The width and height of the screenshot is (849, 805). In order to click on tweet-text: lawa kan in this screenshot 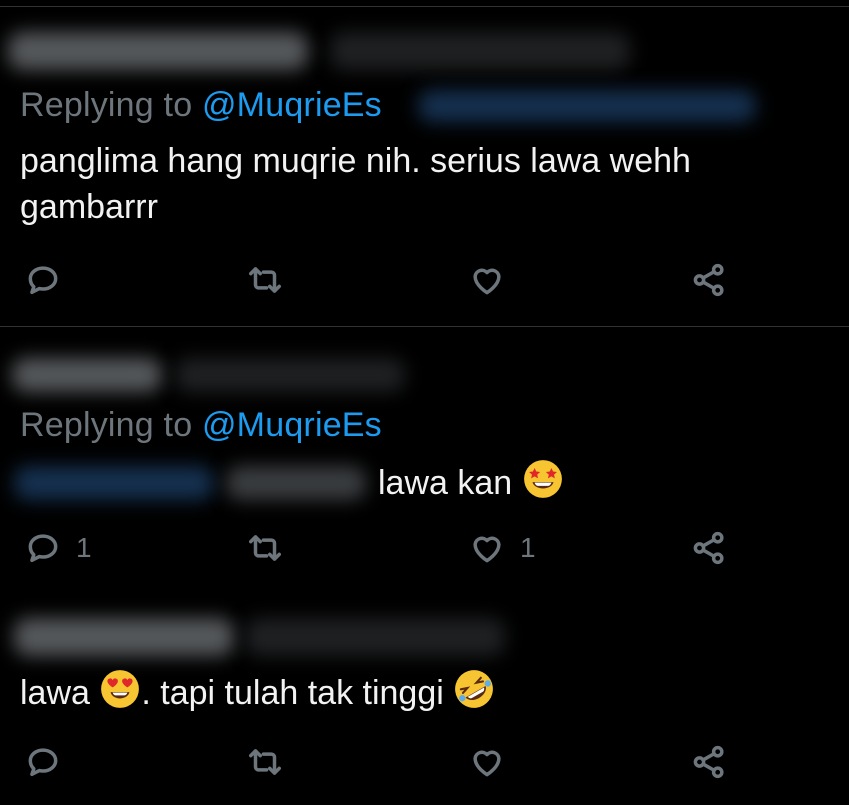, I will do `click(471, 482)`.